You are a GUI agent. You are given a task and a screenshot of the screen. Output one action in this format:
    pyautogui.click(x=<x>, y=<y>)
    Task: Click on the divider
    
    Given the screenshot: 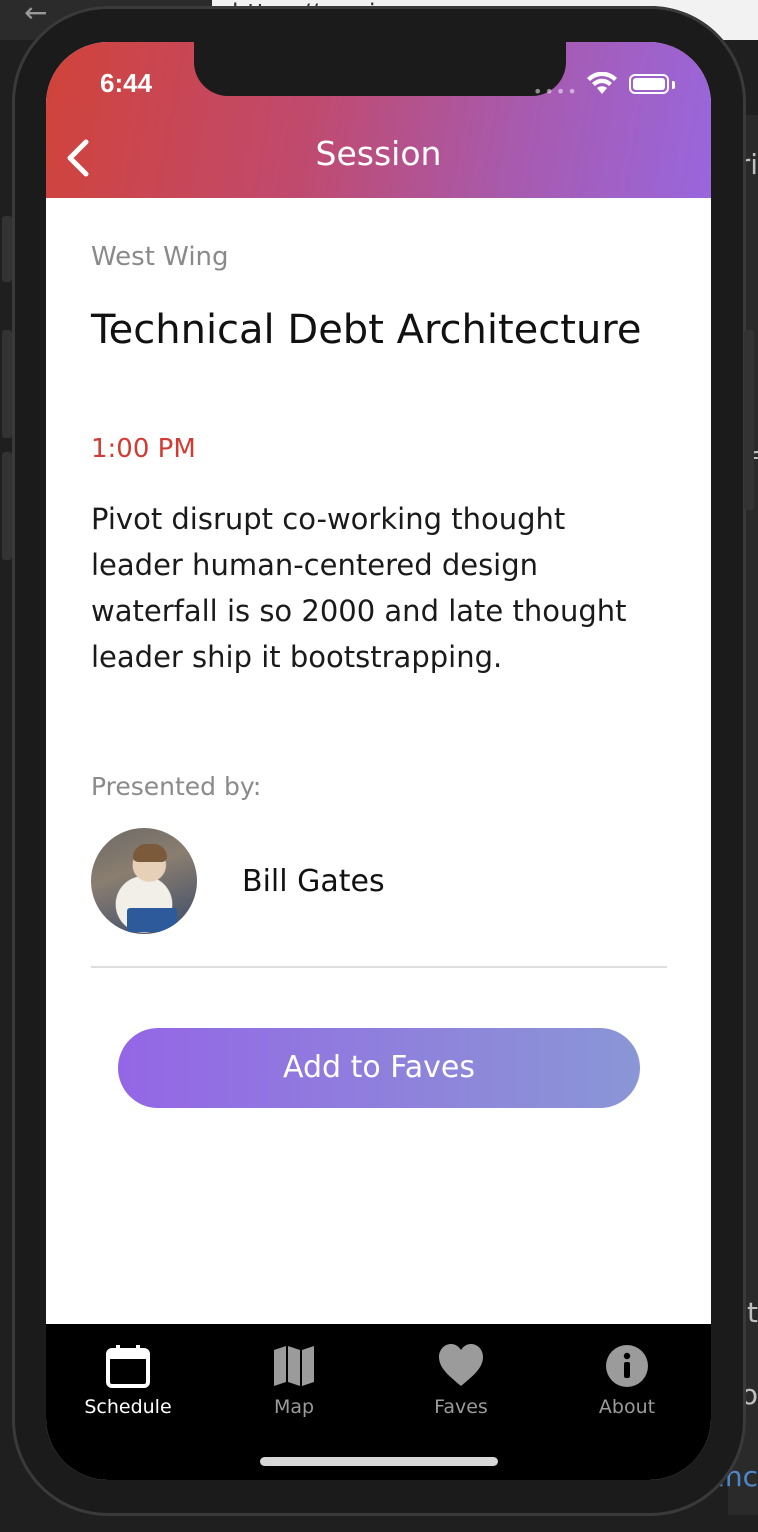 What is the action you would take?
    pyautogui.click(x=379, y=967)
    